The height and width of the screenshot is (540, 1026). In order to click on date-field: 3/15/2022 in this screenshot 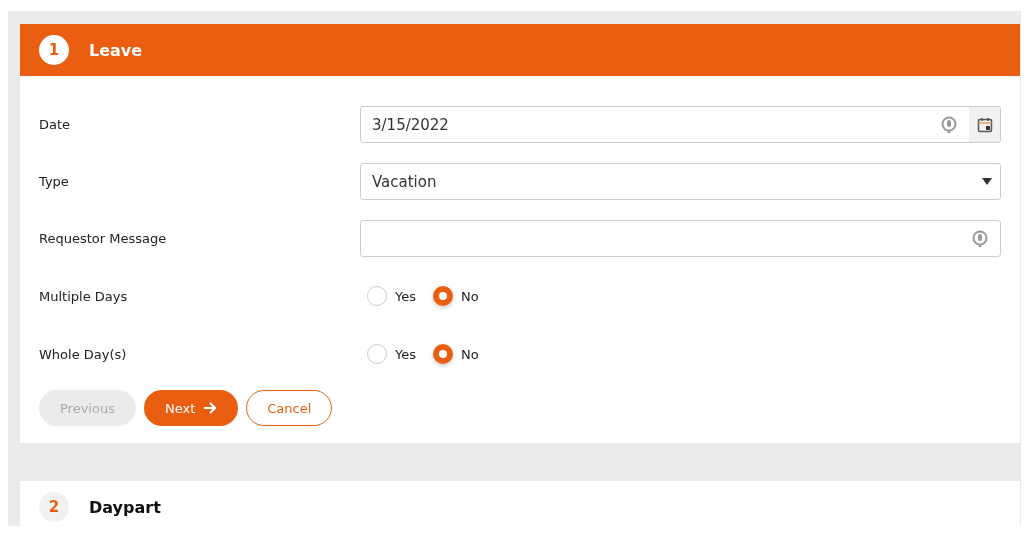, I will do `click(680, 124)`.